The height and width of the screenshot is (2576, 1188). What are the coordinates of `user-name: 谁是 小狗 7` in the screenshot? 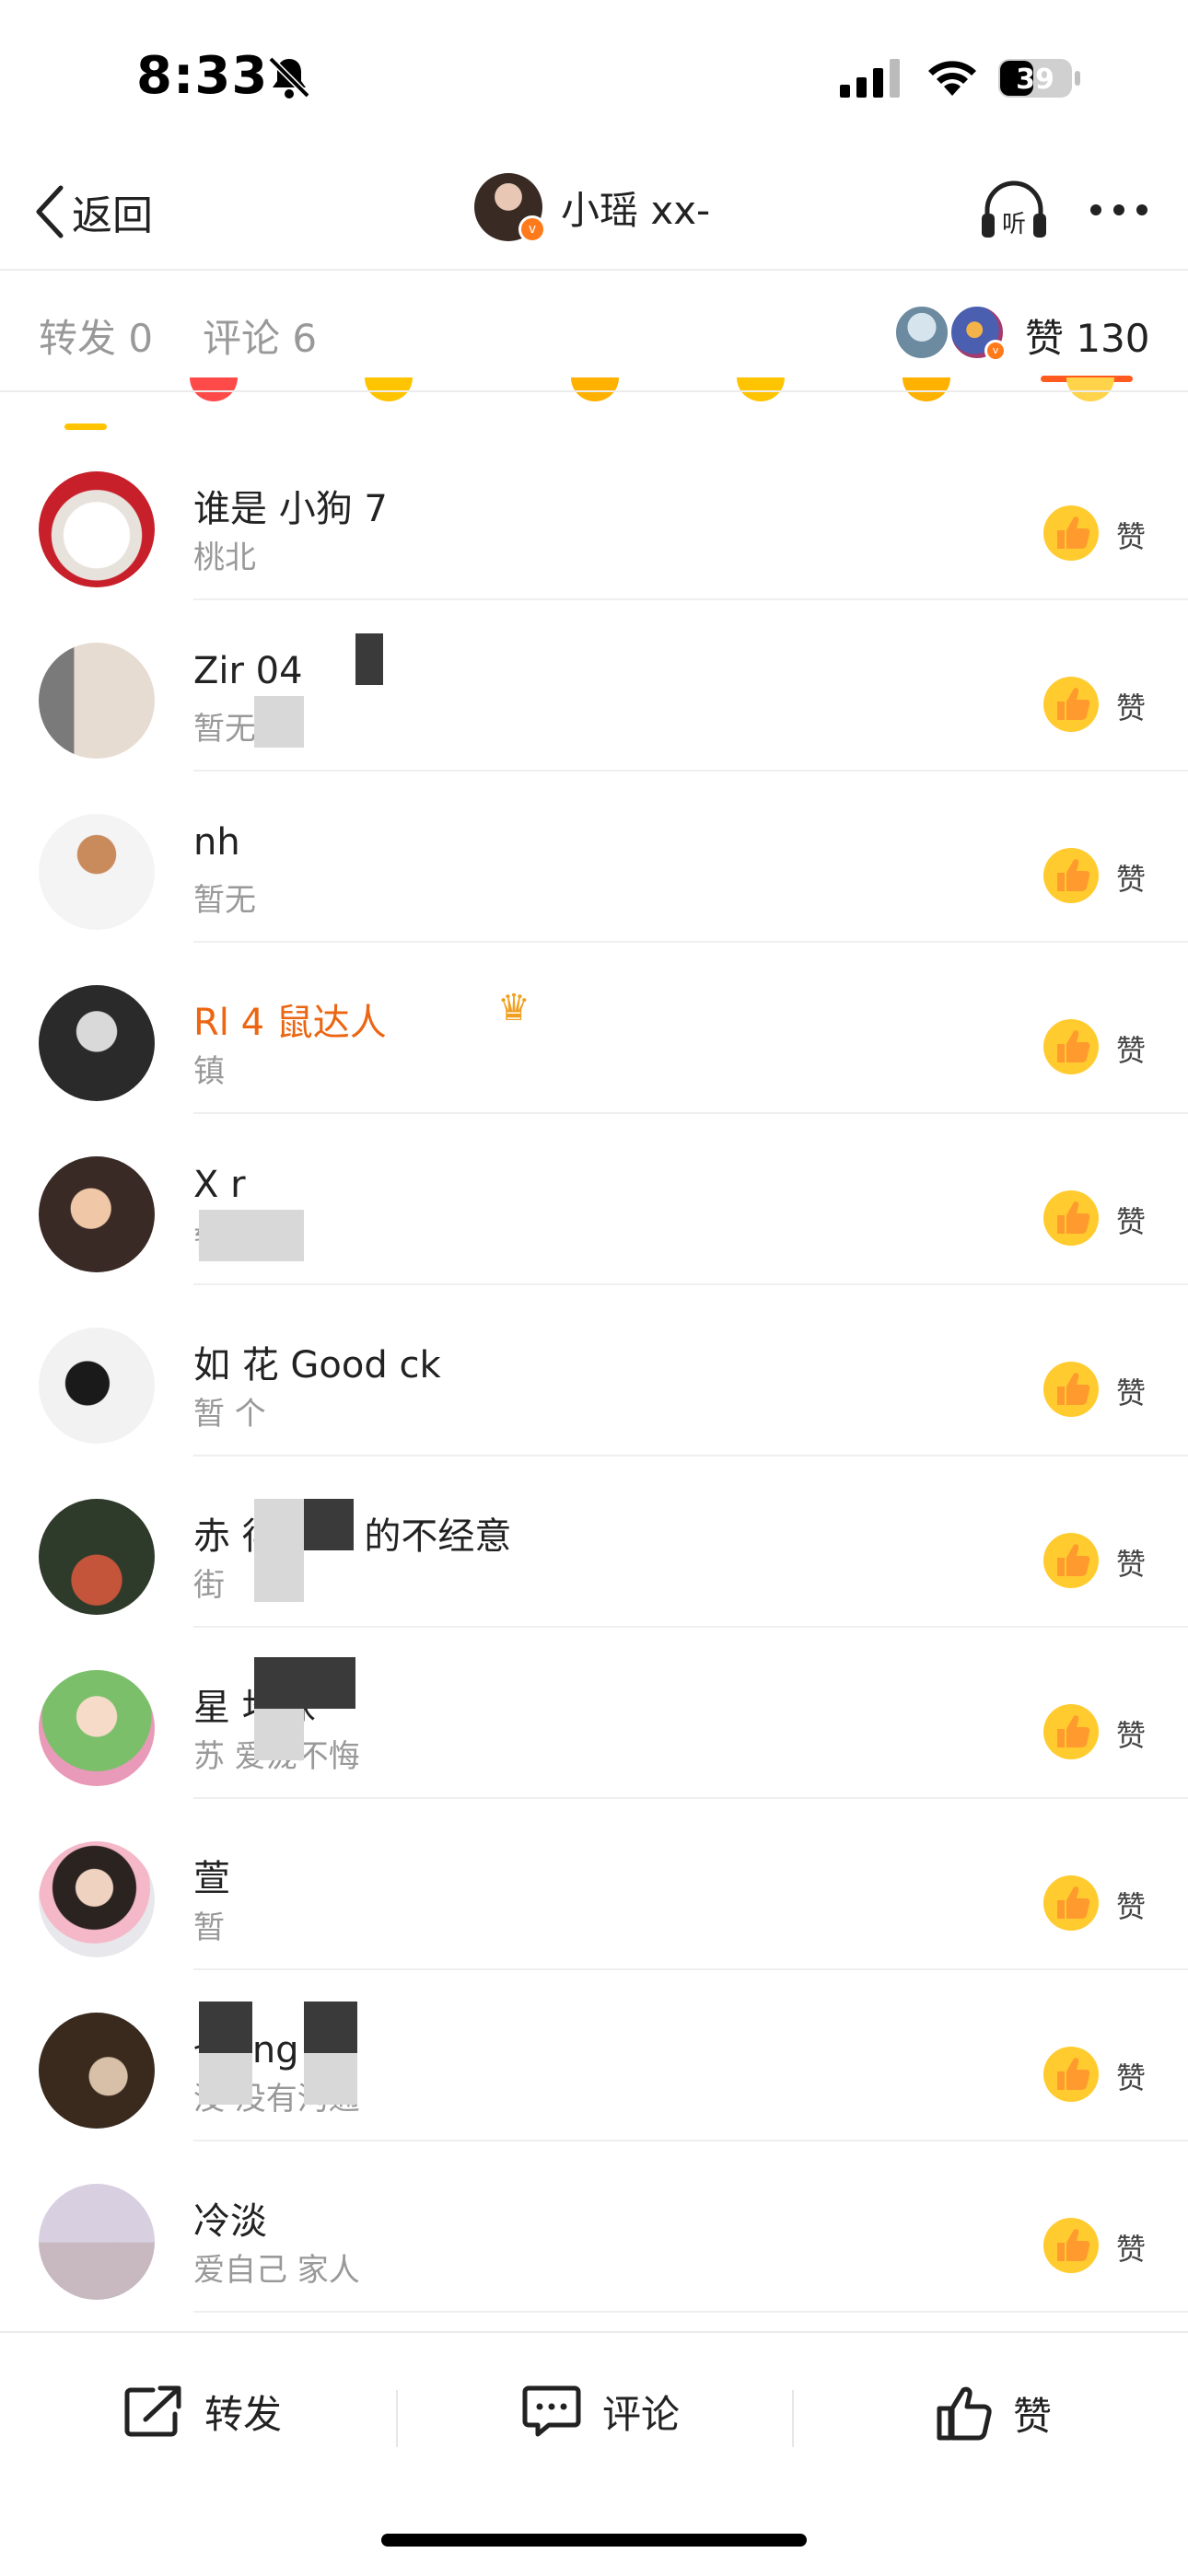 It's located at (290, 505).